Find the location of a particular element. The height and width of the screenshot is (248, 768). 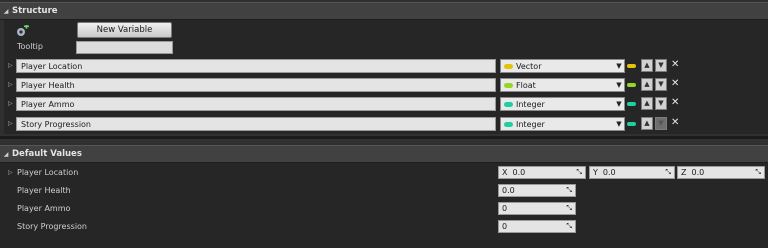

variable-name-field-player-location: Player Location is located at coordinates (256, 66).